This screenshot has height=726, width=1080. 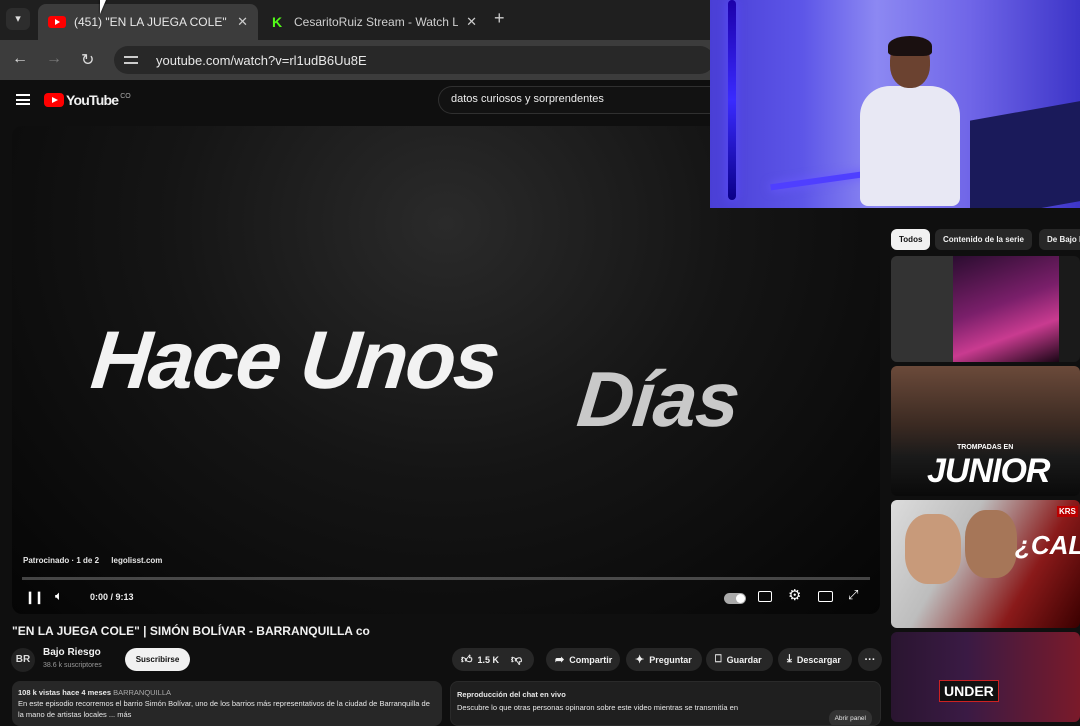 I want to click on settings-gear-icon: ⚙, so click(x=794, y=595).